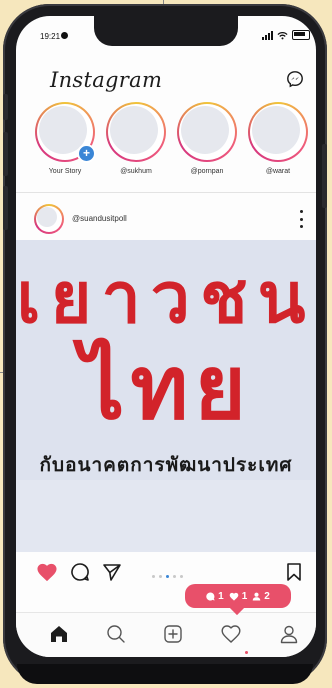 The image size is (332, 688). Describe the element at coordinates (50, 36) in the screenshot. I see `status-time: 19:21` at that location.